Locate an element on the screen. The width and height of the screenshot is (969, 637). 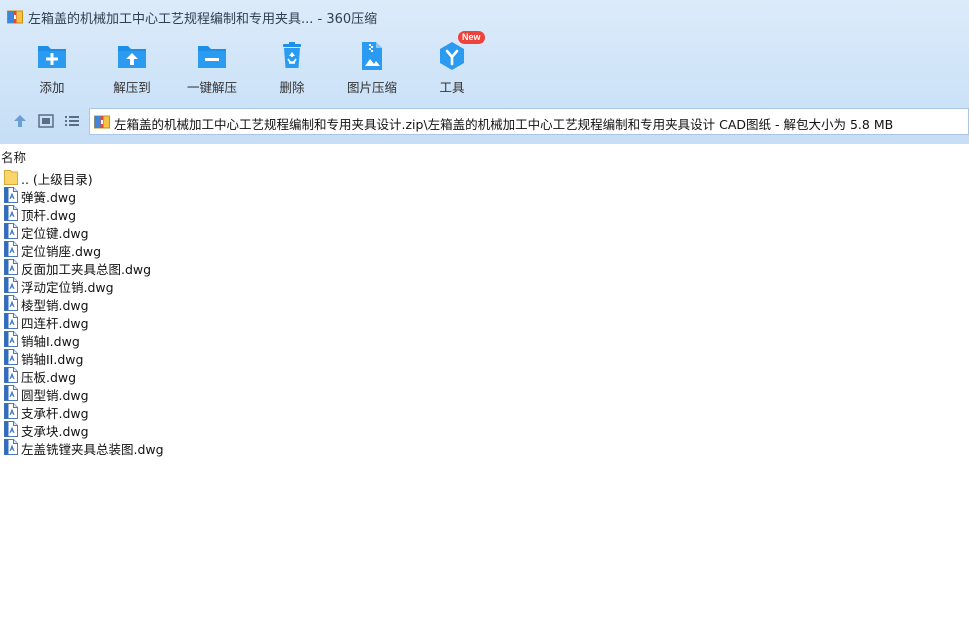
file-row: 销轴I.dwg is located at coordinates (484, 339).